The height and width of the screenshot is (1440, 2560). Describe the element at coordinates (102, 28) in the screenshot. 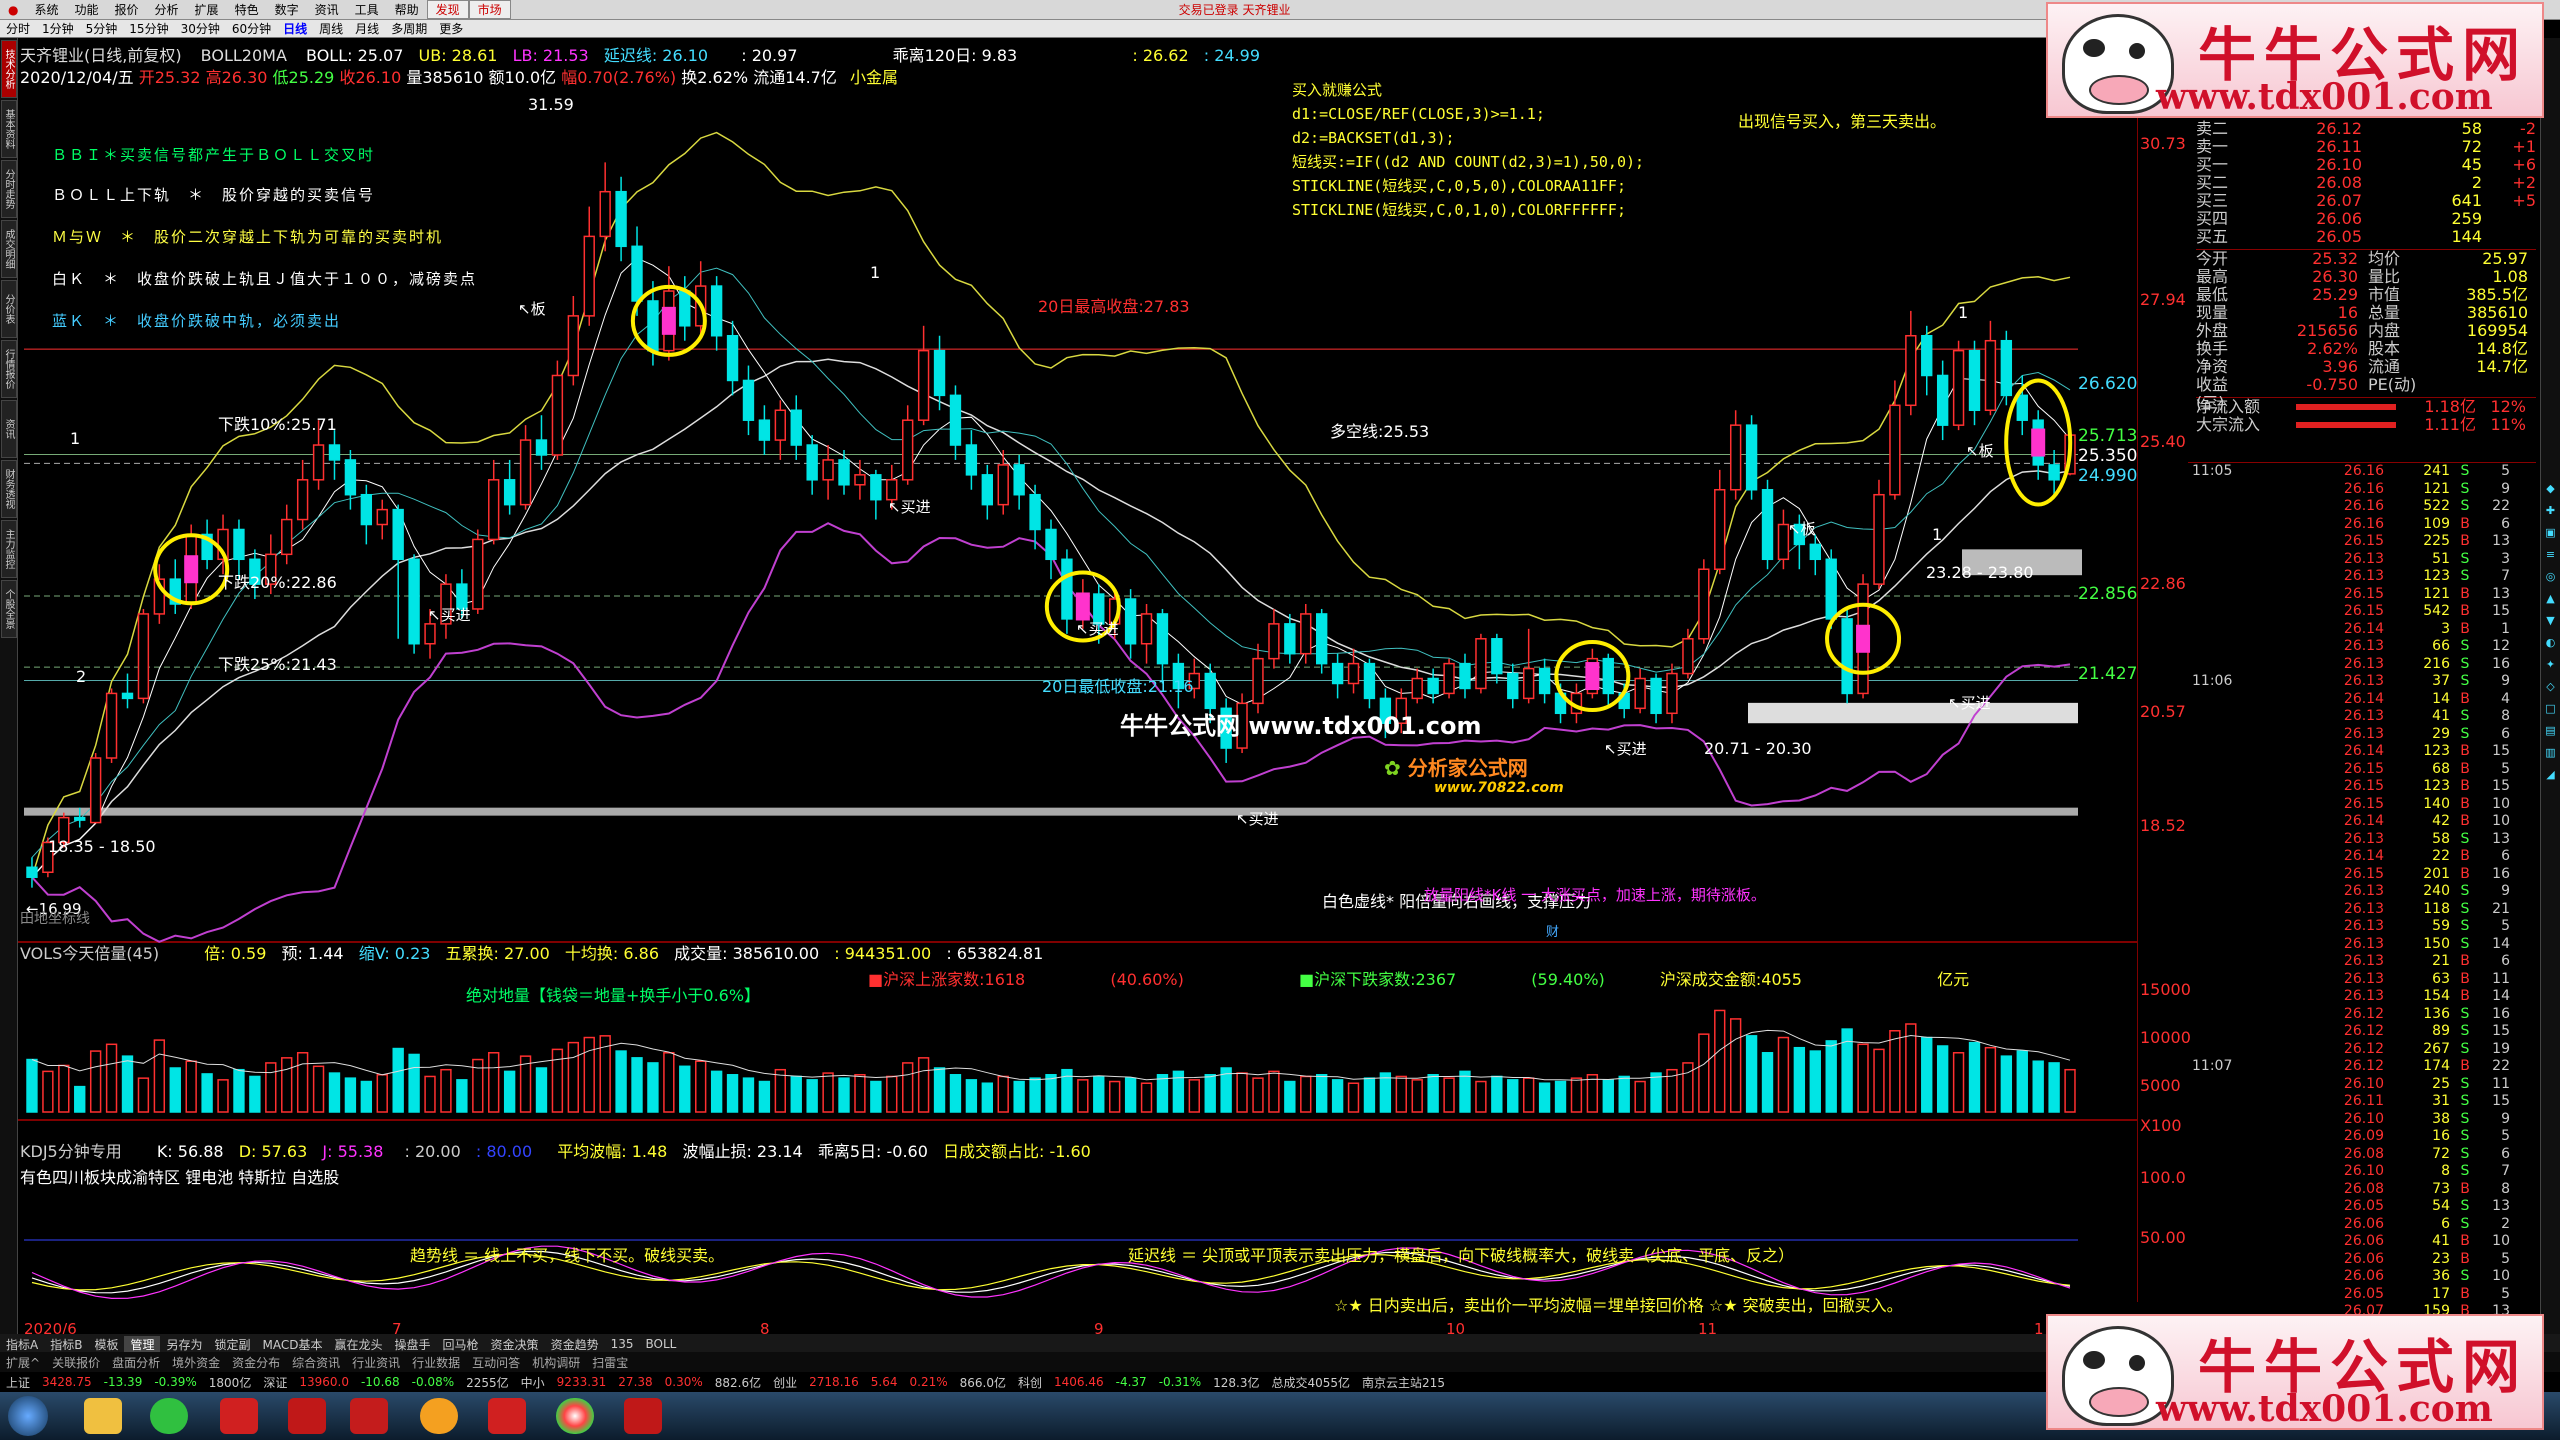

I see `period-5min: 5分钟` at that location.